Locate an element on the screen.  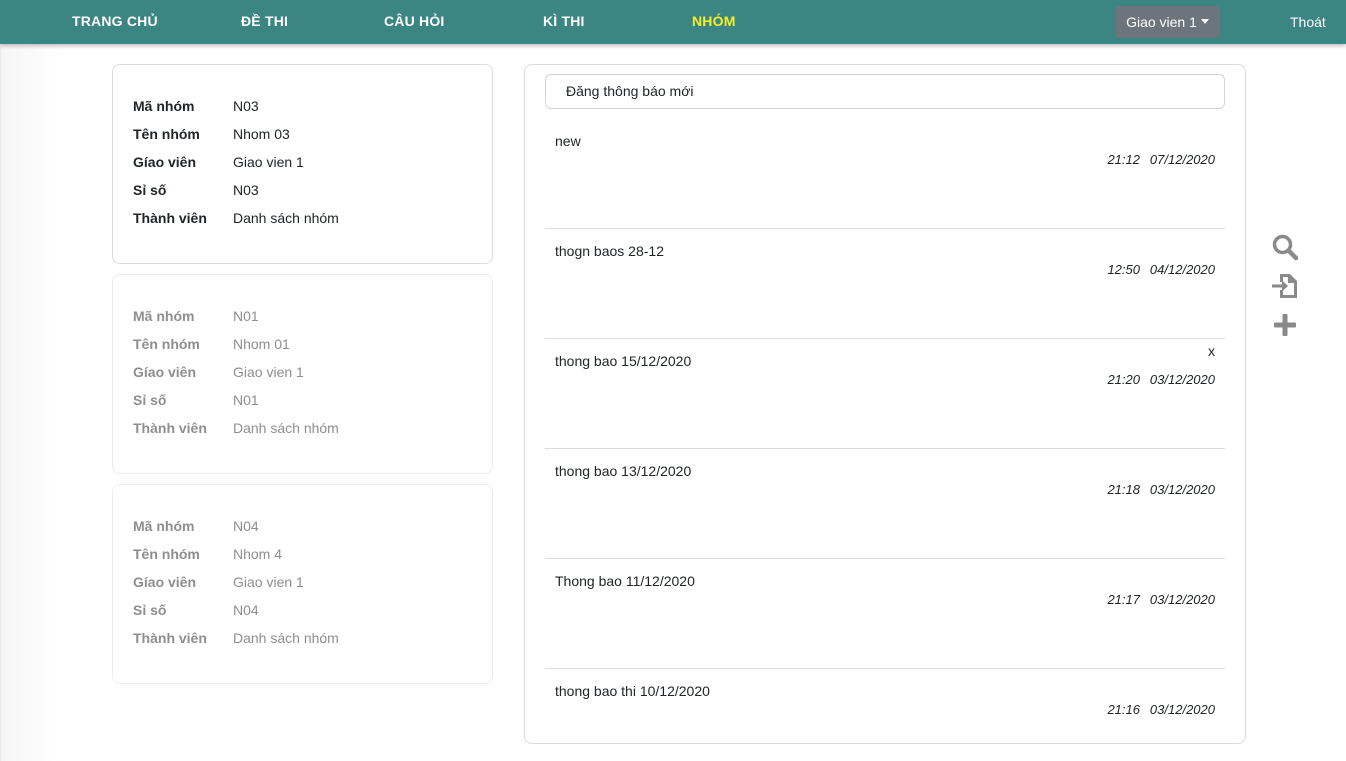
add-icon is located at coordinates (1285, 325).